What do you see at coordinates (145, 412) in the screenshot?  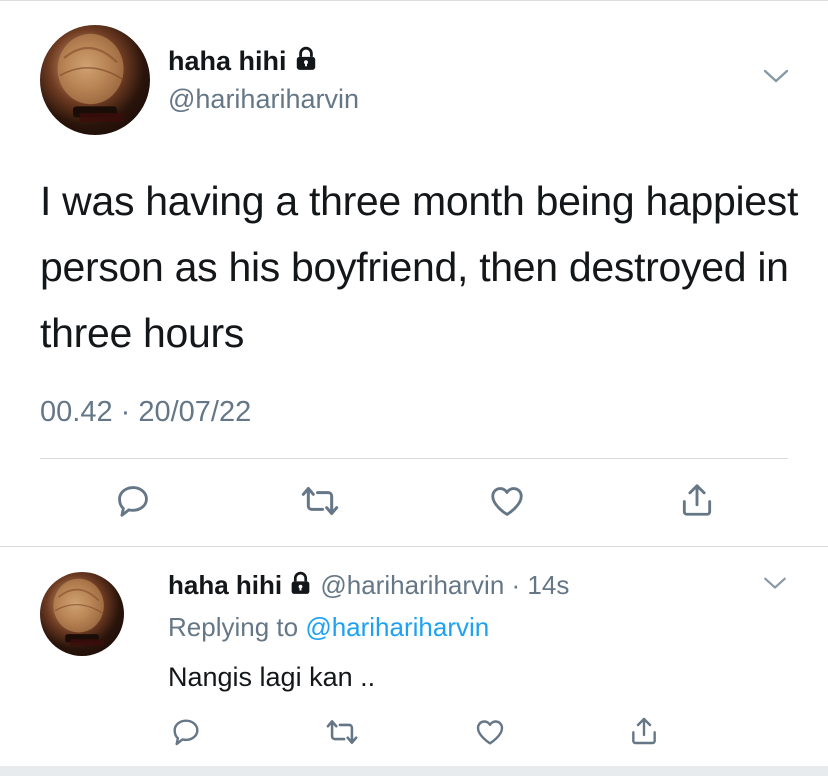 I see `timestamp: 00.42 · 20/07/22` at bounding box center [145, 412].